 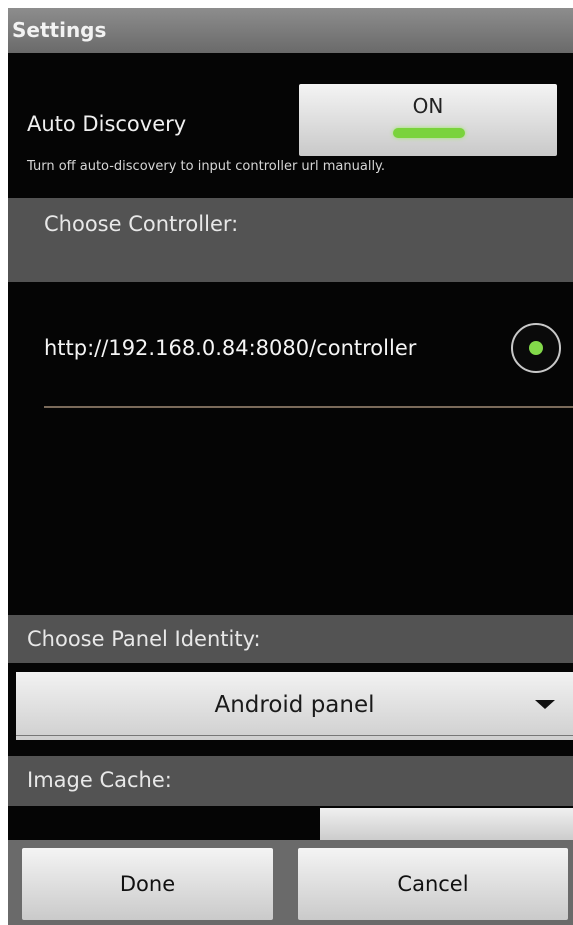 What do you see at coordinates (294, 735) in the screenshot?
I see `dropdown-underline` at bounding box center [294, 735].